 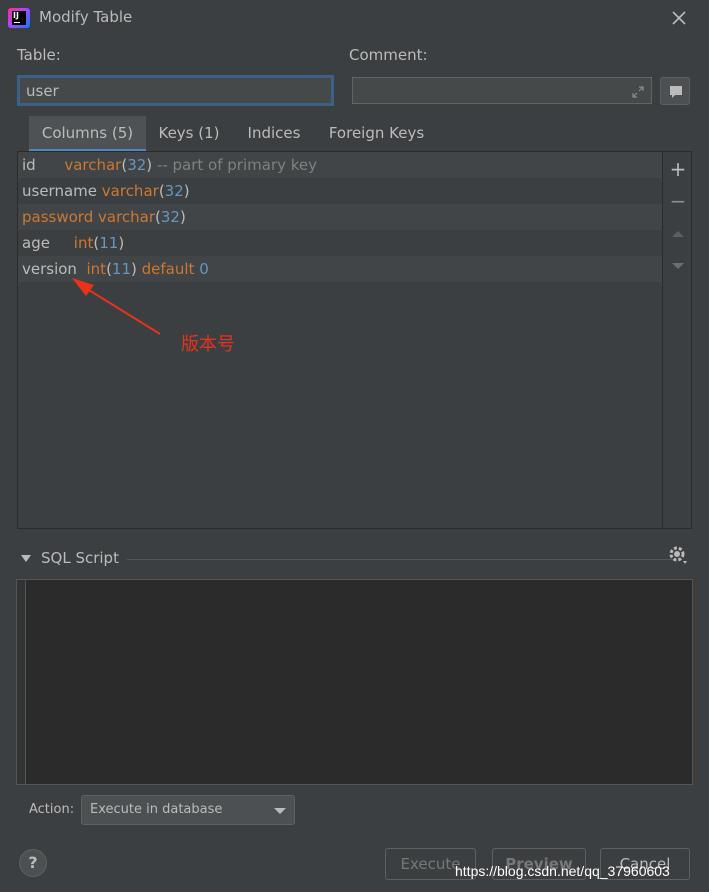 What do you see at coordinates (26, 558) in the screenshot?
I see `collapse-triangle-icon` at bounding box center [26, 558].